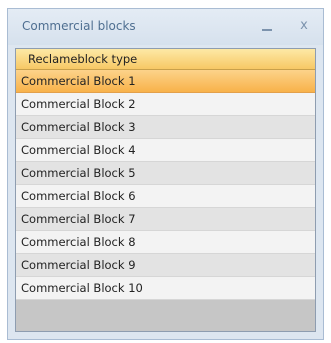 The image size is (331, 343). I want to click on row-label: Commercial Block 7, so click(78, 219).